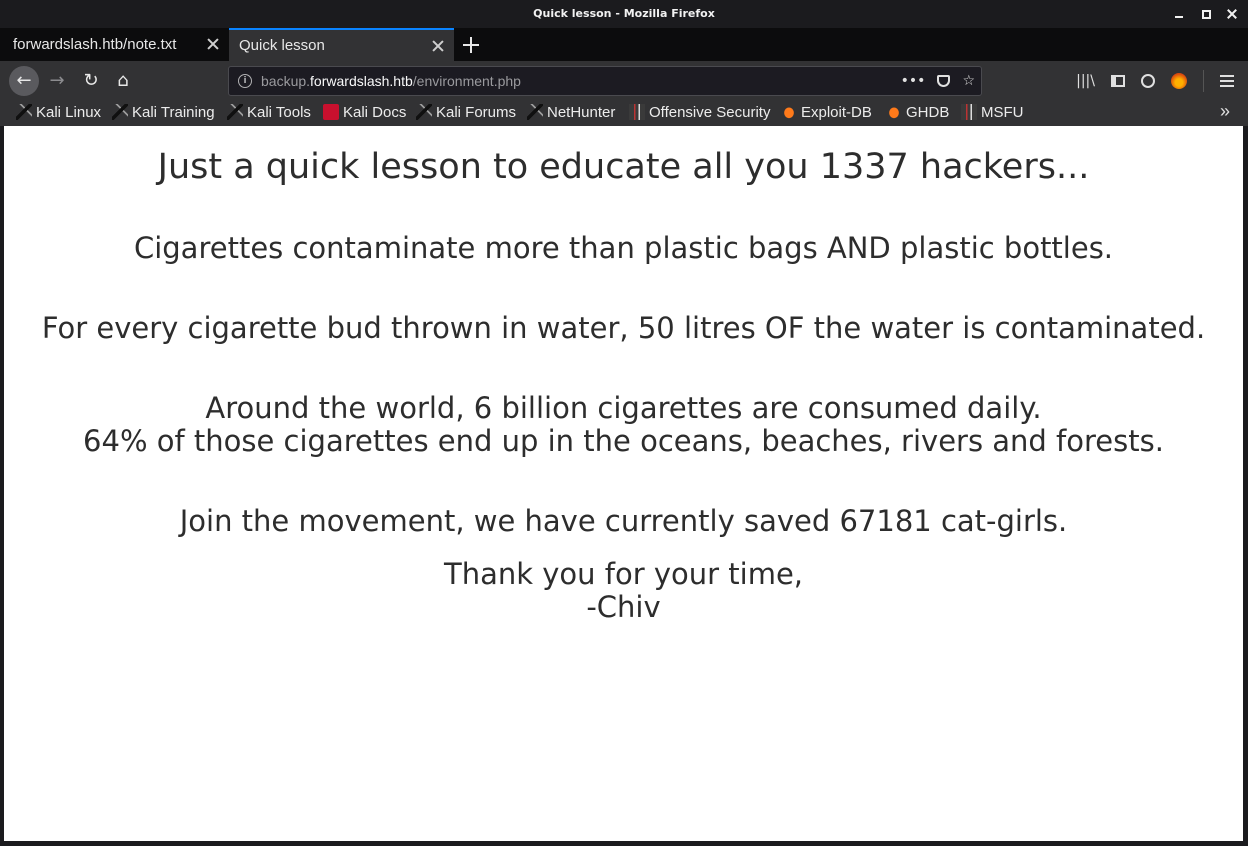 This screenshot has width=1248, height=846. I want to click on closing-line: Thank you for your time,, so click(623, 574).